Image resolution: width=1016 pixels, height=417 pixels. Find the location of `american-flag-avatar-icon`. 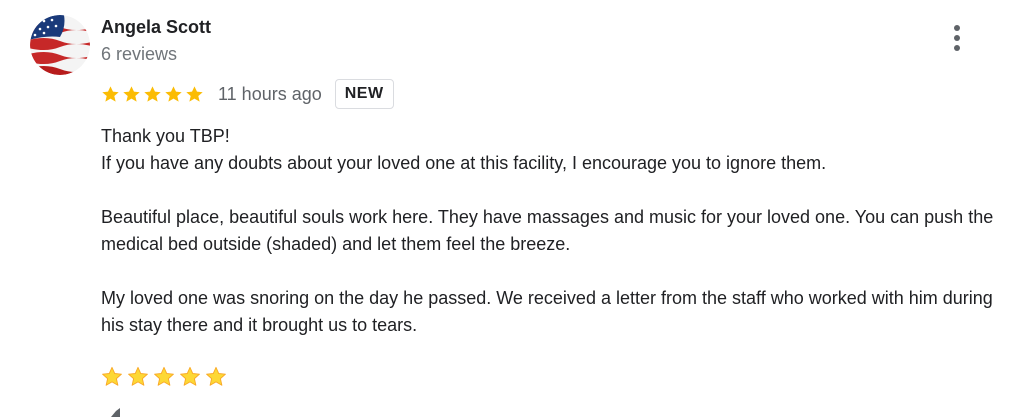

american-flag-avatar-icon is located at coordinates (60, 45).